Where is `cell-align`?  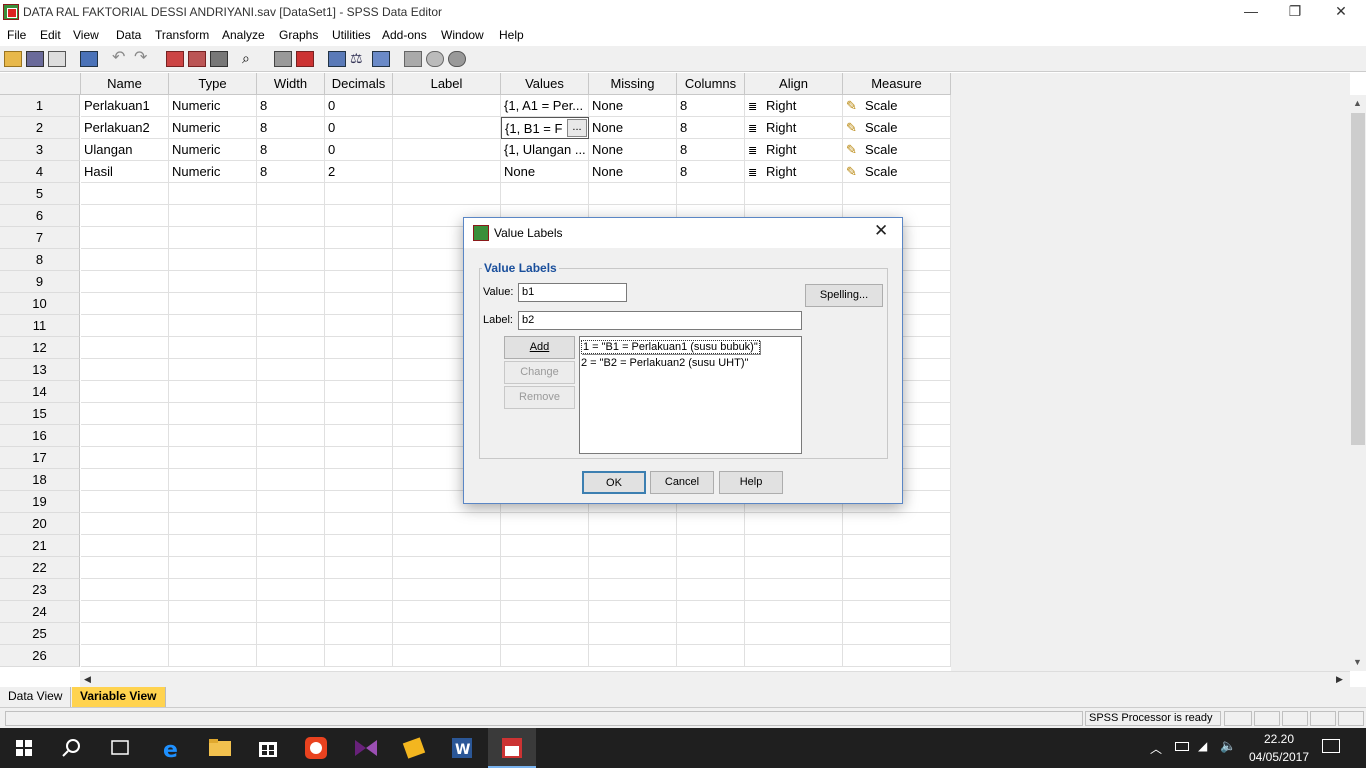 cell-align is located at coordinates (794, 590).